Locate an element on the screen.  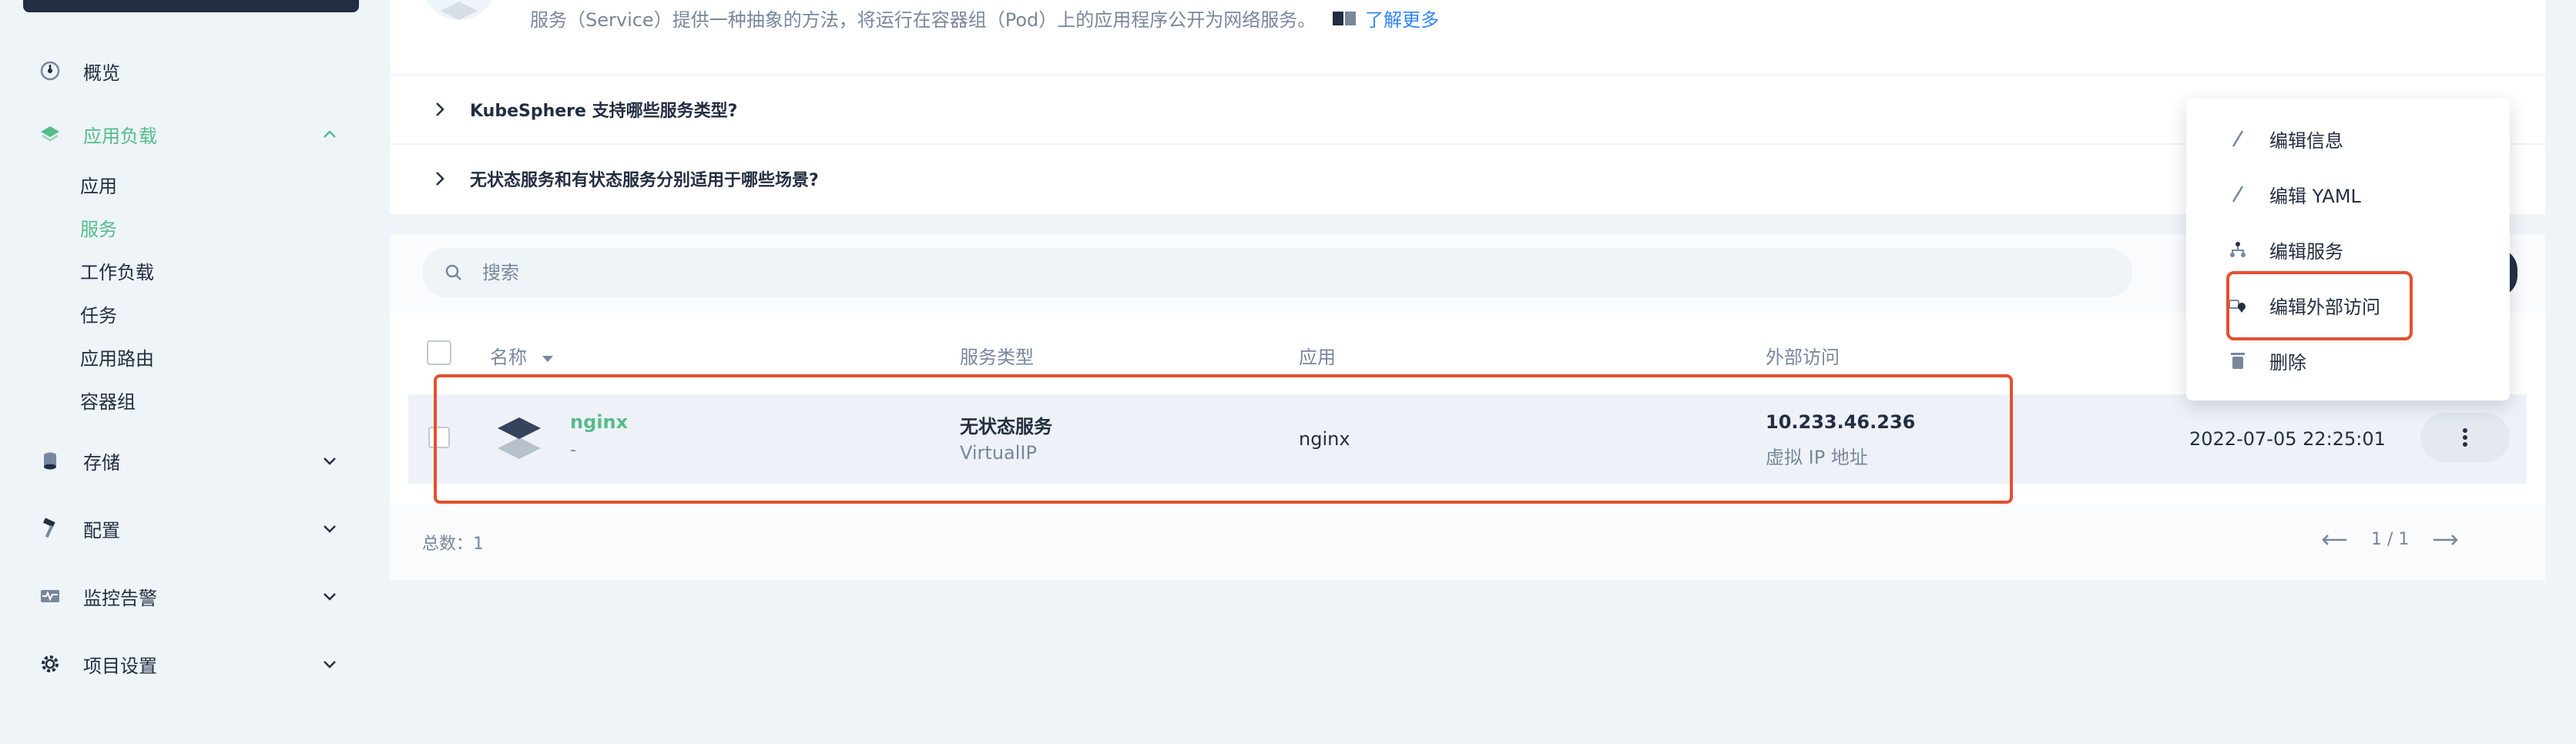
sidebar-subitem-apps: 应用 is located at coordinates (98, 186).